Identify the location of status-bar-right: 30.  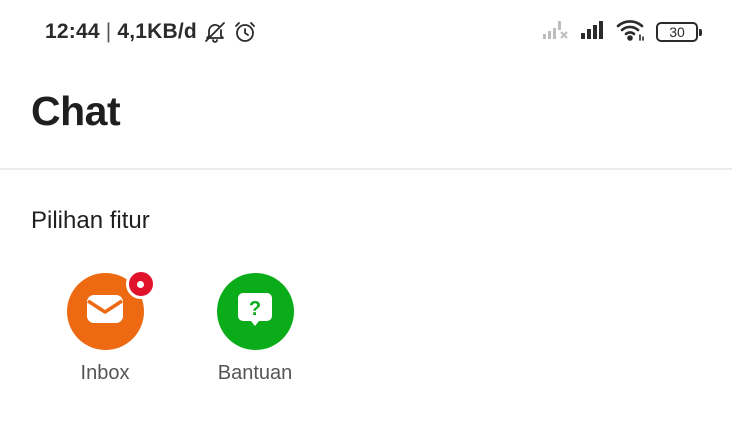
(622, 32).